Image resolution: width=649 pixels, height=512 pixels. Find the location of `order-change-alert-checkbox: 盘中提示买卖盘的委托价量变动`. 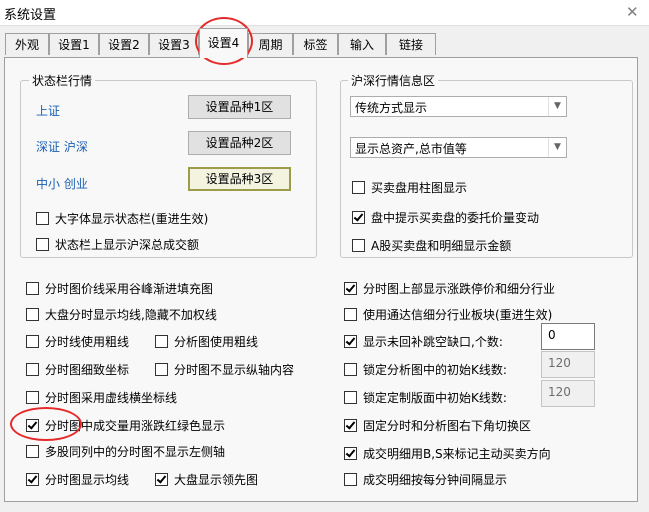

order-change-alert-checkbox: 盘中提示买卖盘的委托价量变动 is located at coordinates (445, 217).